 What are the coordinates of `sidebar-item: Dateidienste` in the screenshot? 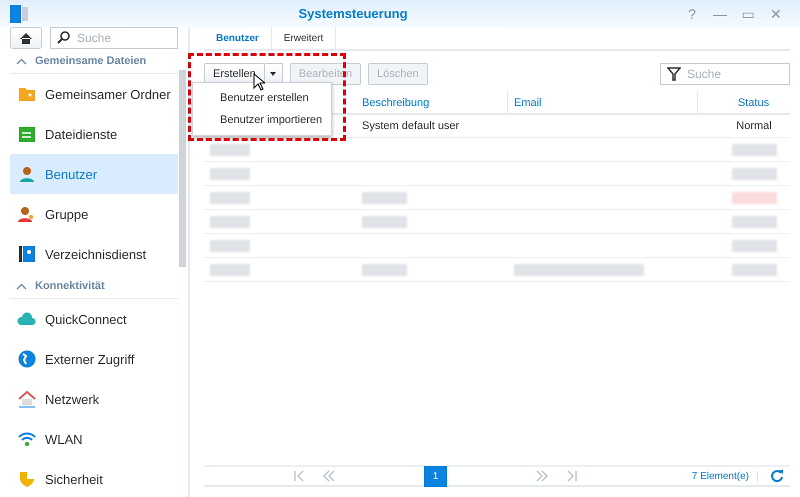 It's located at (94, 134).